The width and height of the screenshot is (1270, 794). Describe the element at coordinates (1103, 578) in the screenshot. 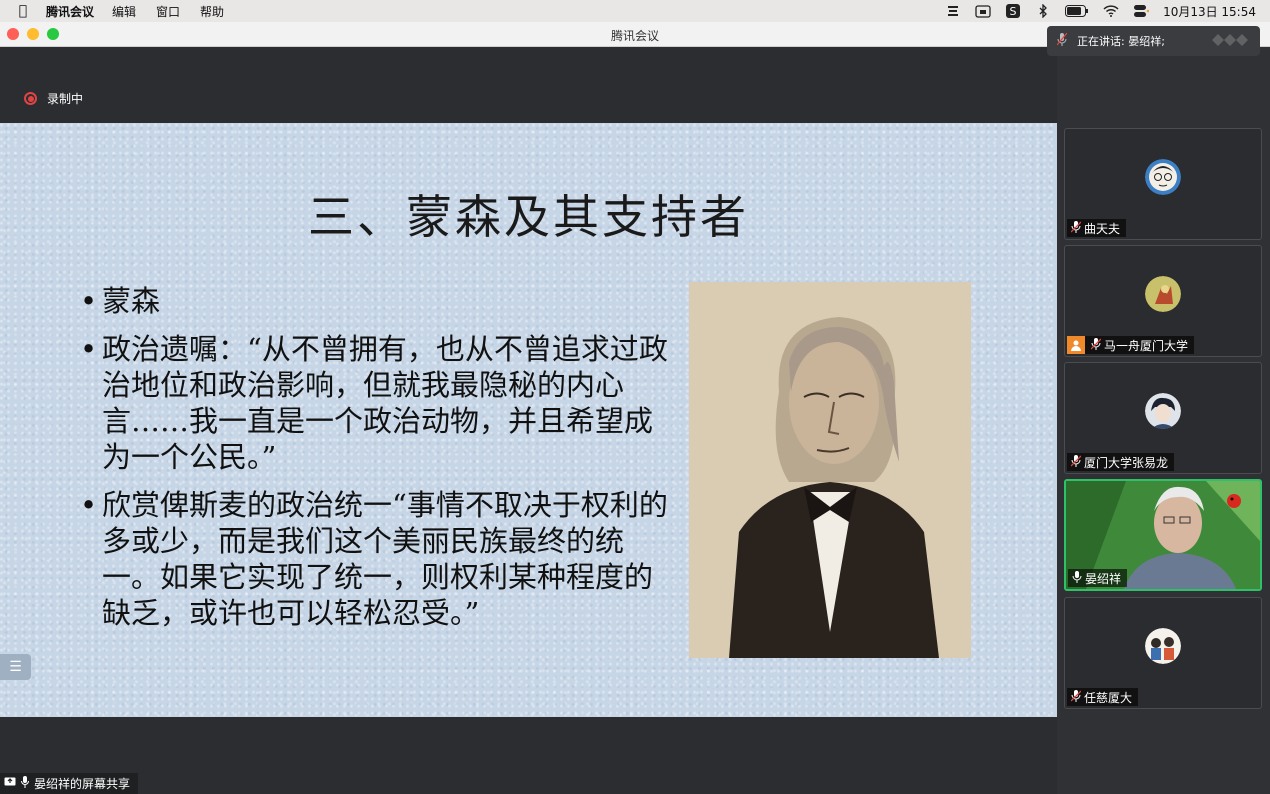

I see `participant-name: 晏绍祥` at that location.